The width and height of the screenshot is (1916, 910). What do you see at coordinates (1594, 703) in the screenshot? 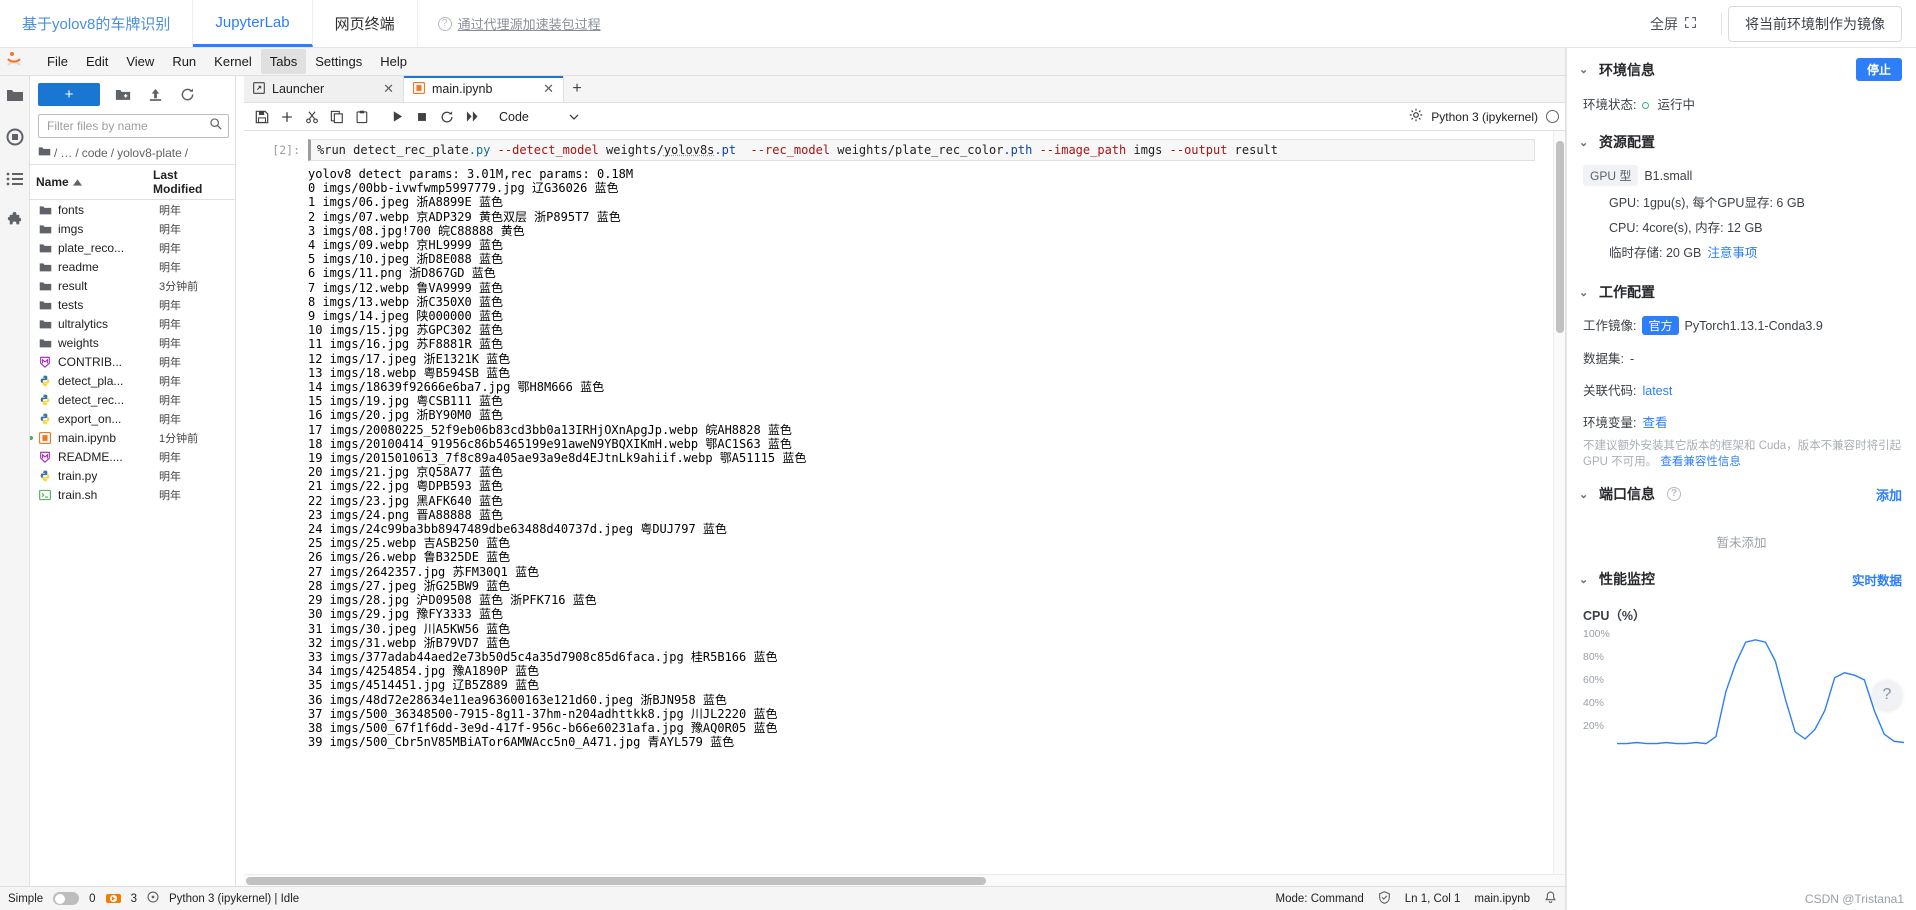
I see `y-tick-40: 40%` at bounding box center [1594, 703].